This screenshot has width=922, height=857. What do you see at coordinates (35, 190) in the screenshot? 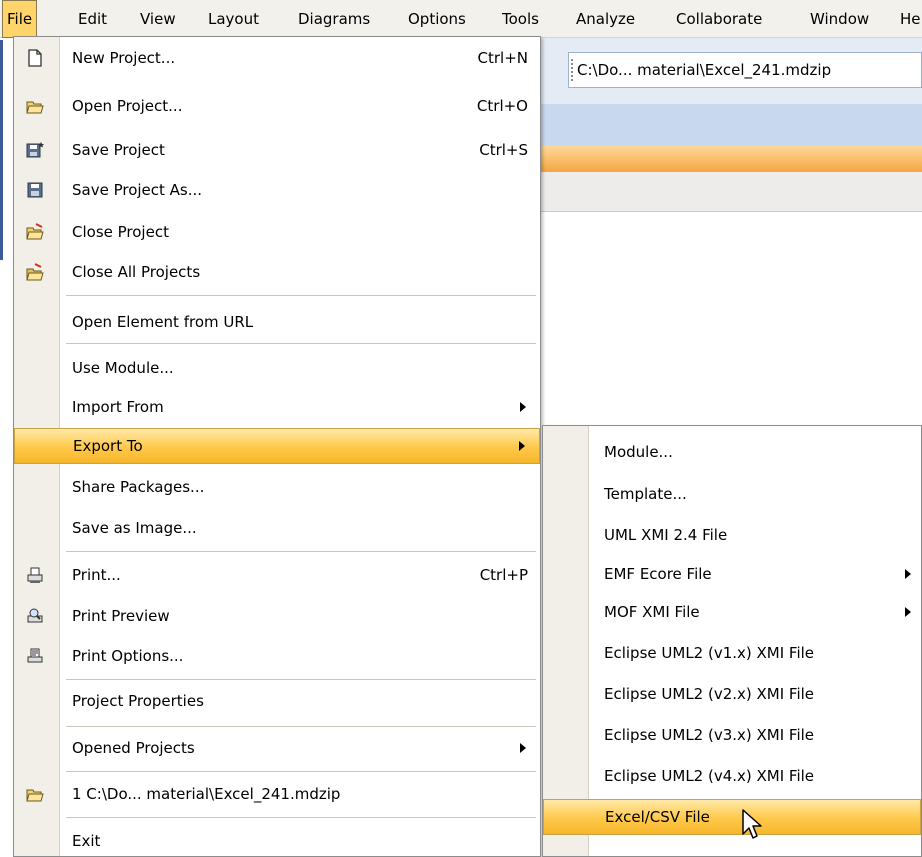
I see `save-icon` at bounding box center [35, 190].